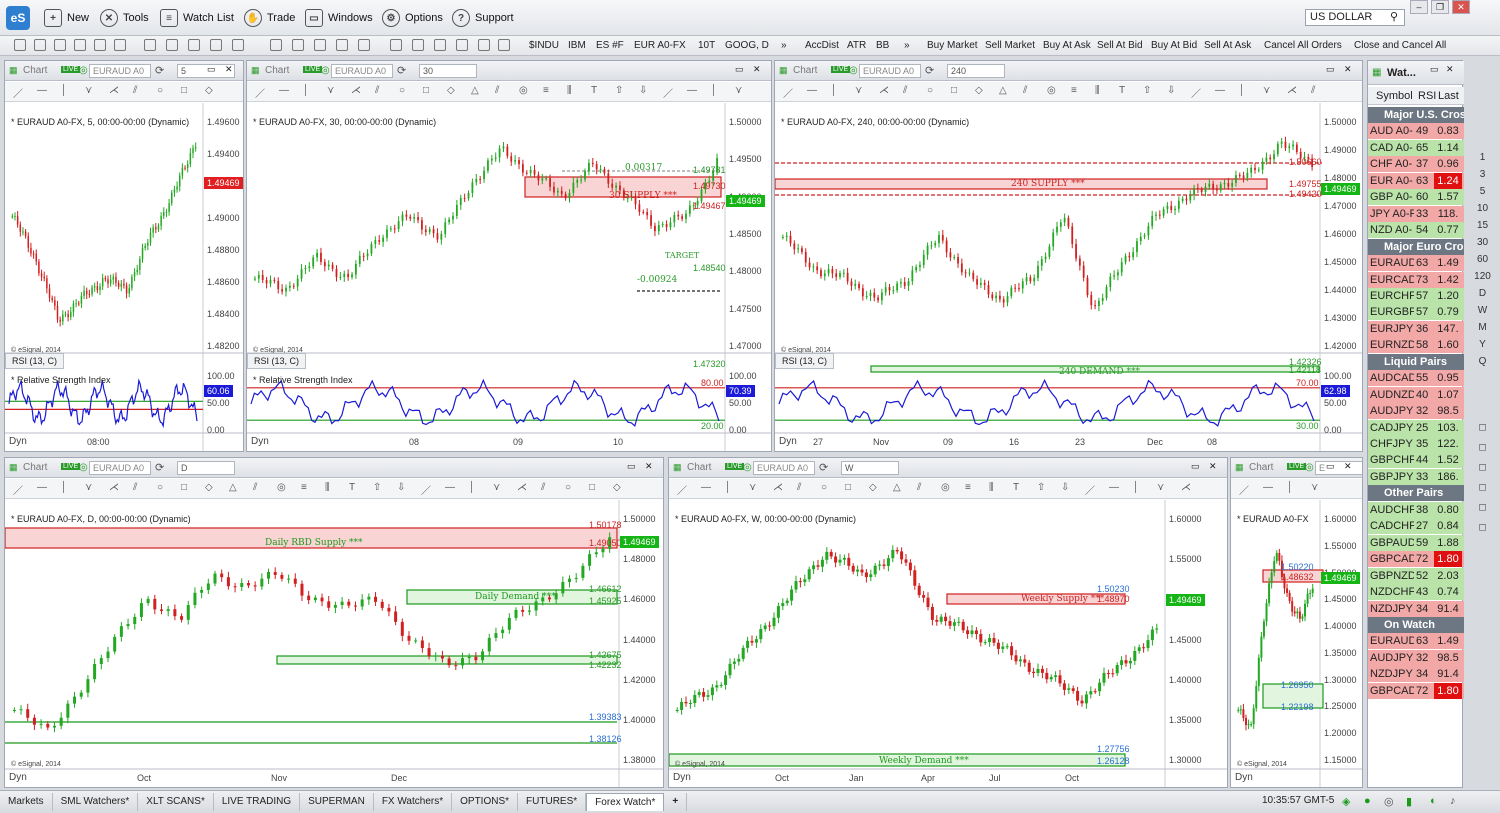 The width and height of the screenshot is (1500, 813). Describe the element at coordinates (1416, 115) in the screenshot. I see `watch-section-header: Major U.S. Cros` at that location.